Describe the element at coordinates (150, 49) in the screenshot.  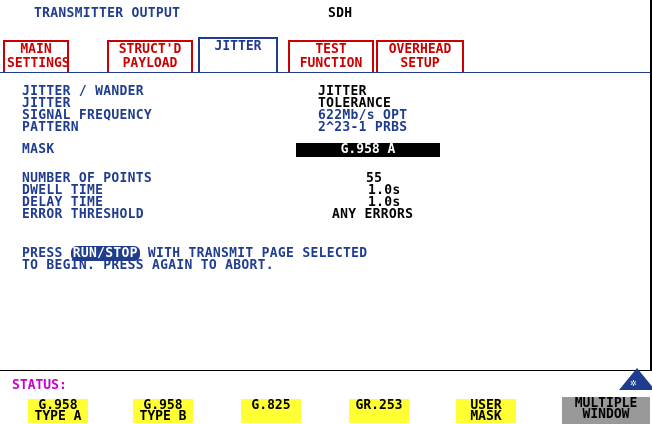
I see `tab-label: STRUCT'D` at that location.